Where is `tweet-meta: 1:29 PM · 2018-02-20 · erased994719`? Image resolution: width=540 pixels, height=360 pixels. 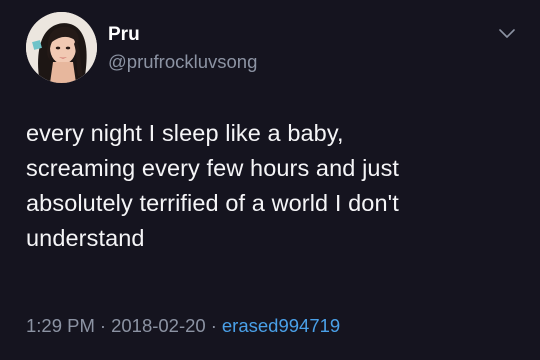
tweet-meta: 1:29 PM · 2018-02-20 · erased994719 is located at coordinates (183, 326).